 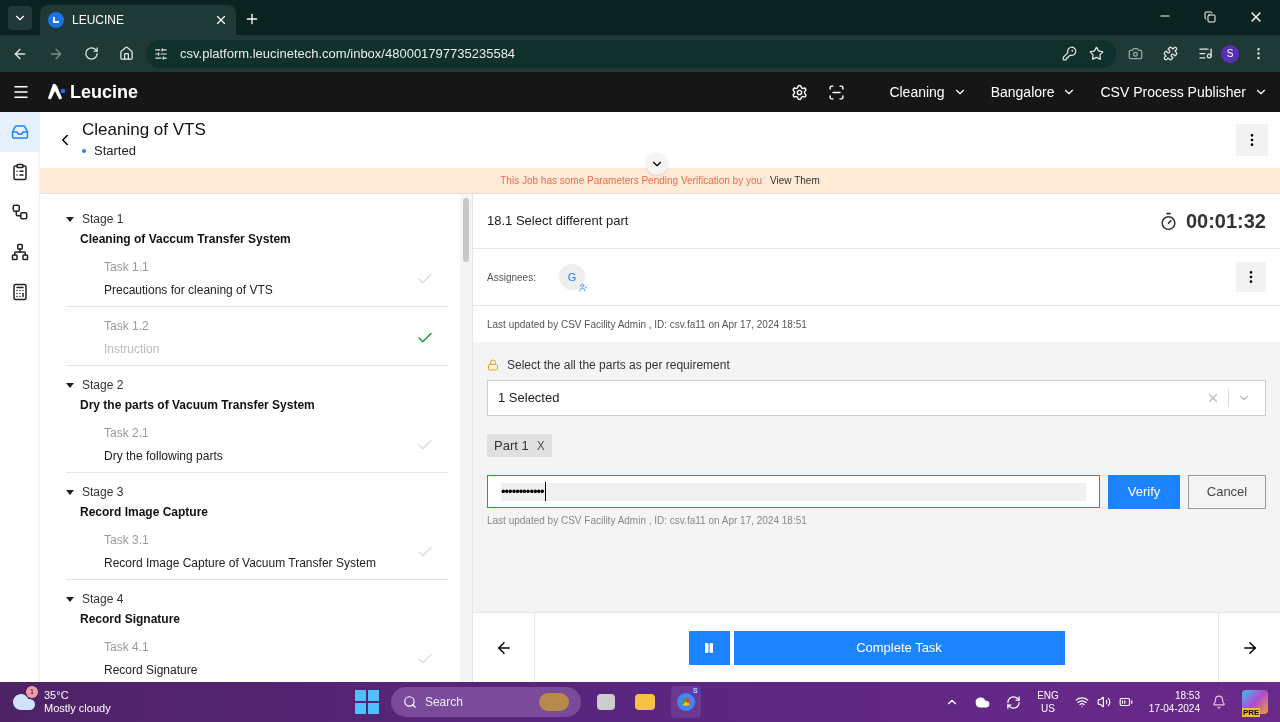 What do you see at coordinates (1168, 221) in the screenshot?
I see `timer-icon` at bounding box center [1168, 221].